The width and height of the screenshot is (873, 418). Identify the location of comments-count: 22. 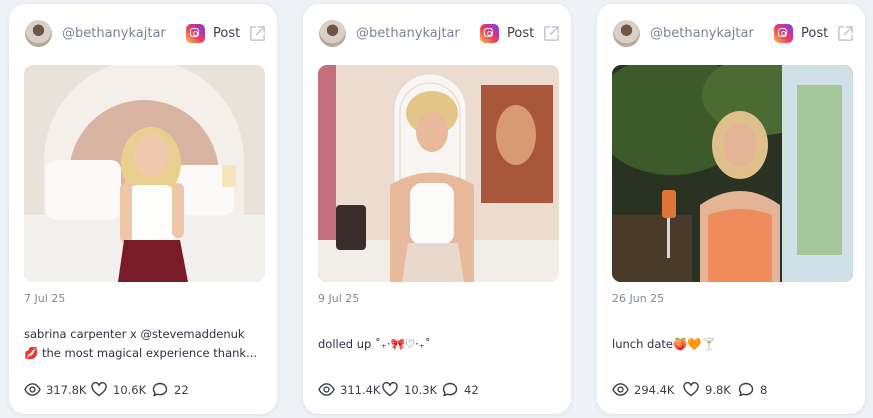
(181, 390).